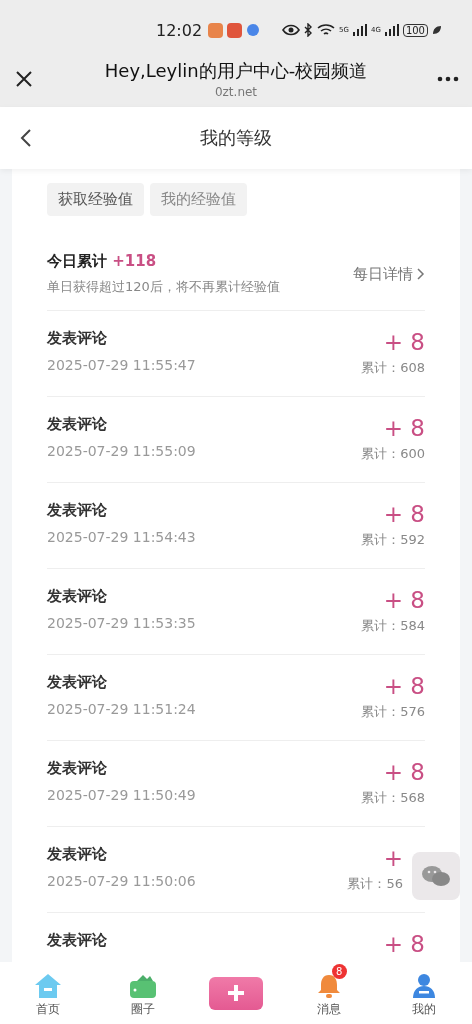  Describe the element at coordinates (122, 537) in the screenshot. I see `record-time: 2025-07-29 11:54:43` at that location.